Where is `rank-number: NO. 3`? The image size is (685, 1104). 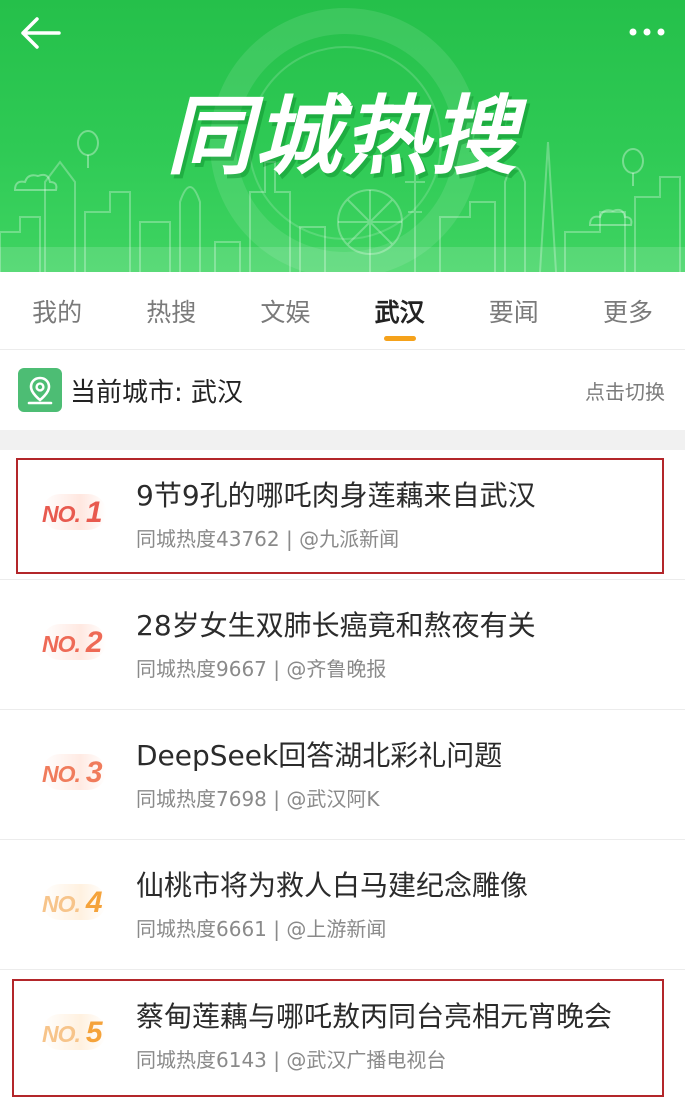
rank-number: NO. 3 is located at coordinates (72, 772).